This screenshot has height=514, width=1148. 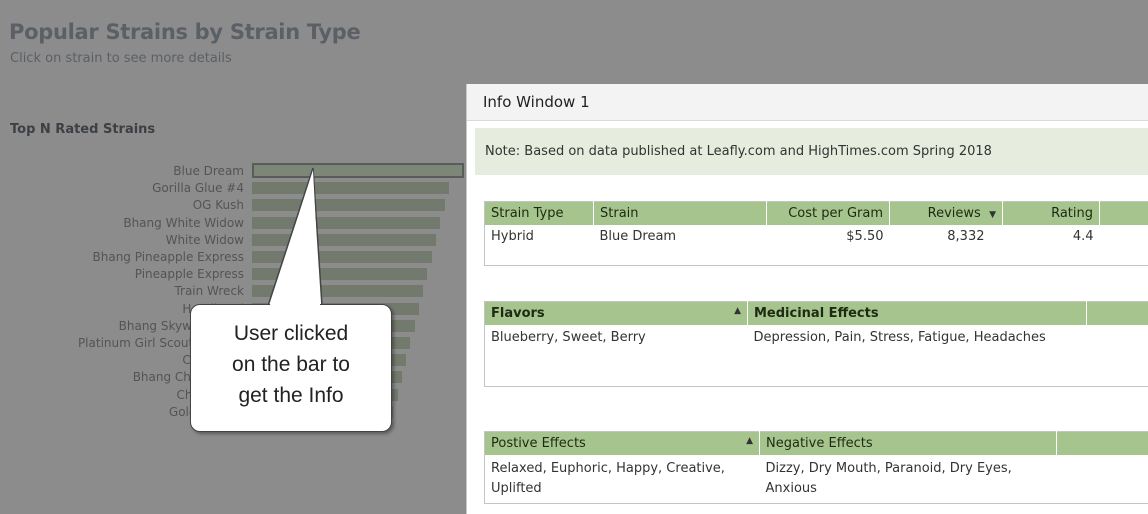 I want to click on col-medicinal-effects: Medicinal Effects, so click(x=917, y=313).